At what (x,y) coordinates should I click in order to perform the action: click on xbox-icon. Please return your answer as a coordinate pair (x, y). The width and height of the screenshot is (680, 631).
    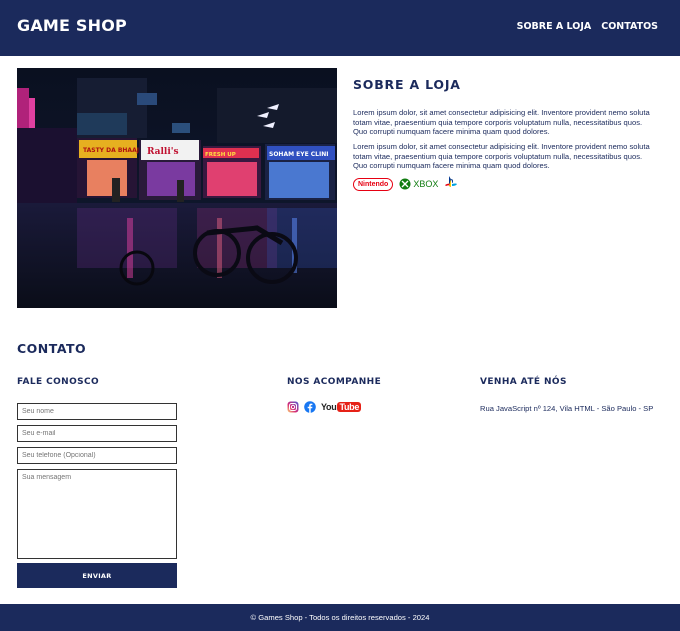
    Looking at the image, I should click on (405, 184).